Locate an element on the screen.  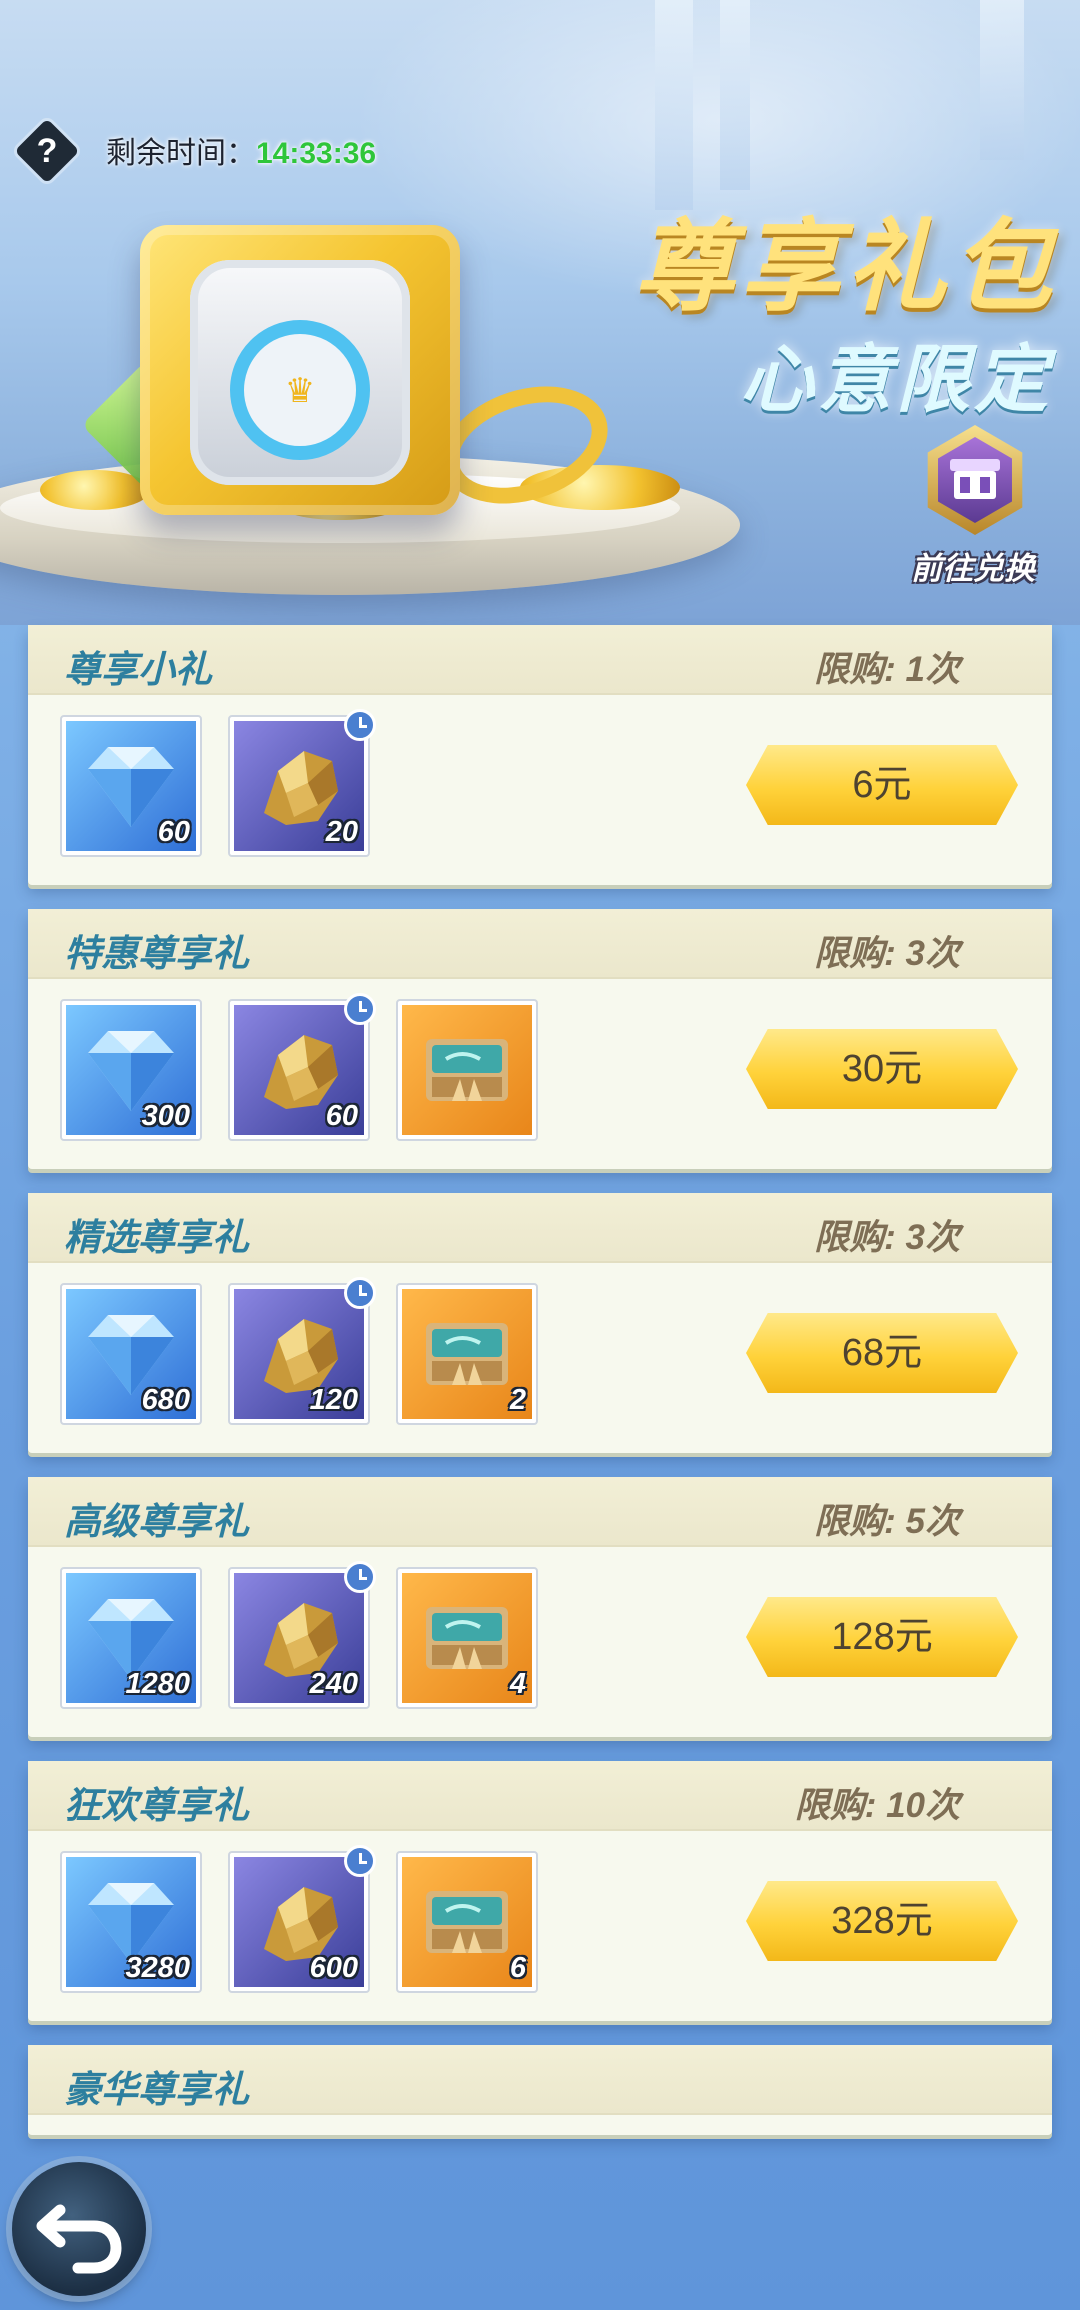
reward-item: 300 is located at coordinates (131, 1070).